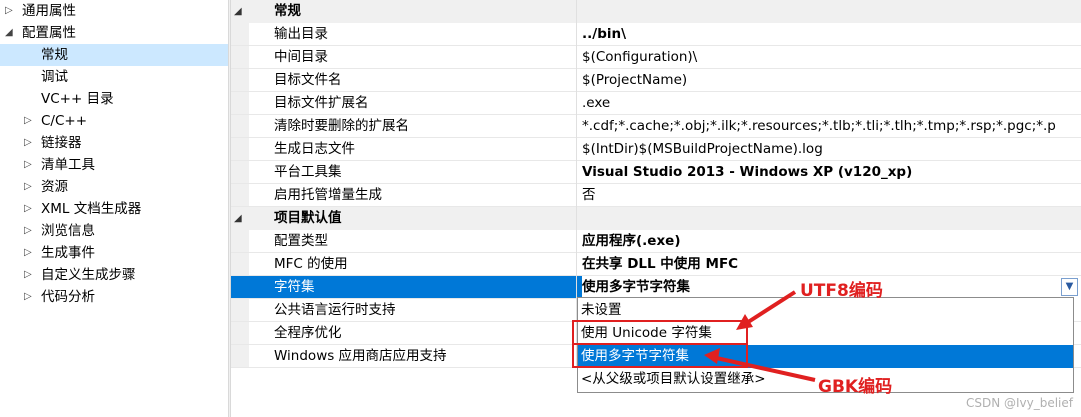 Image resolution: width=1081 pixels, height=417 pixels. Describe the element at coordinates (855, 387) in the screenshot. I see `annotation-gbk: GBK编码` at that location.